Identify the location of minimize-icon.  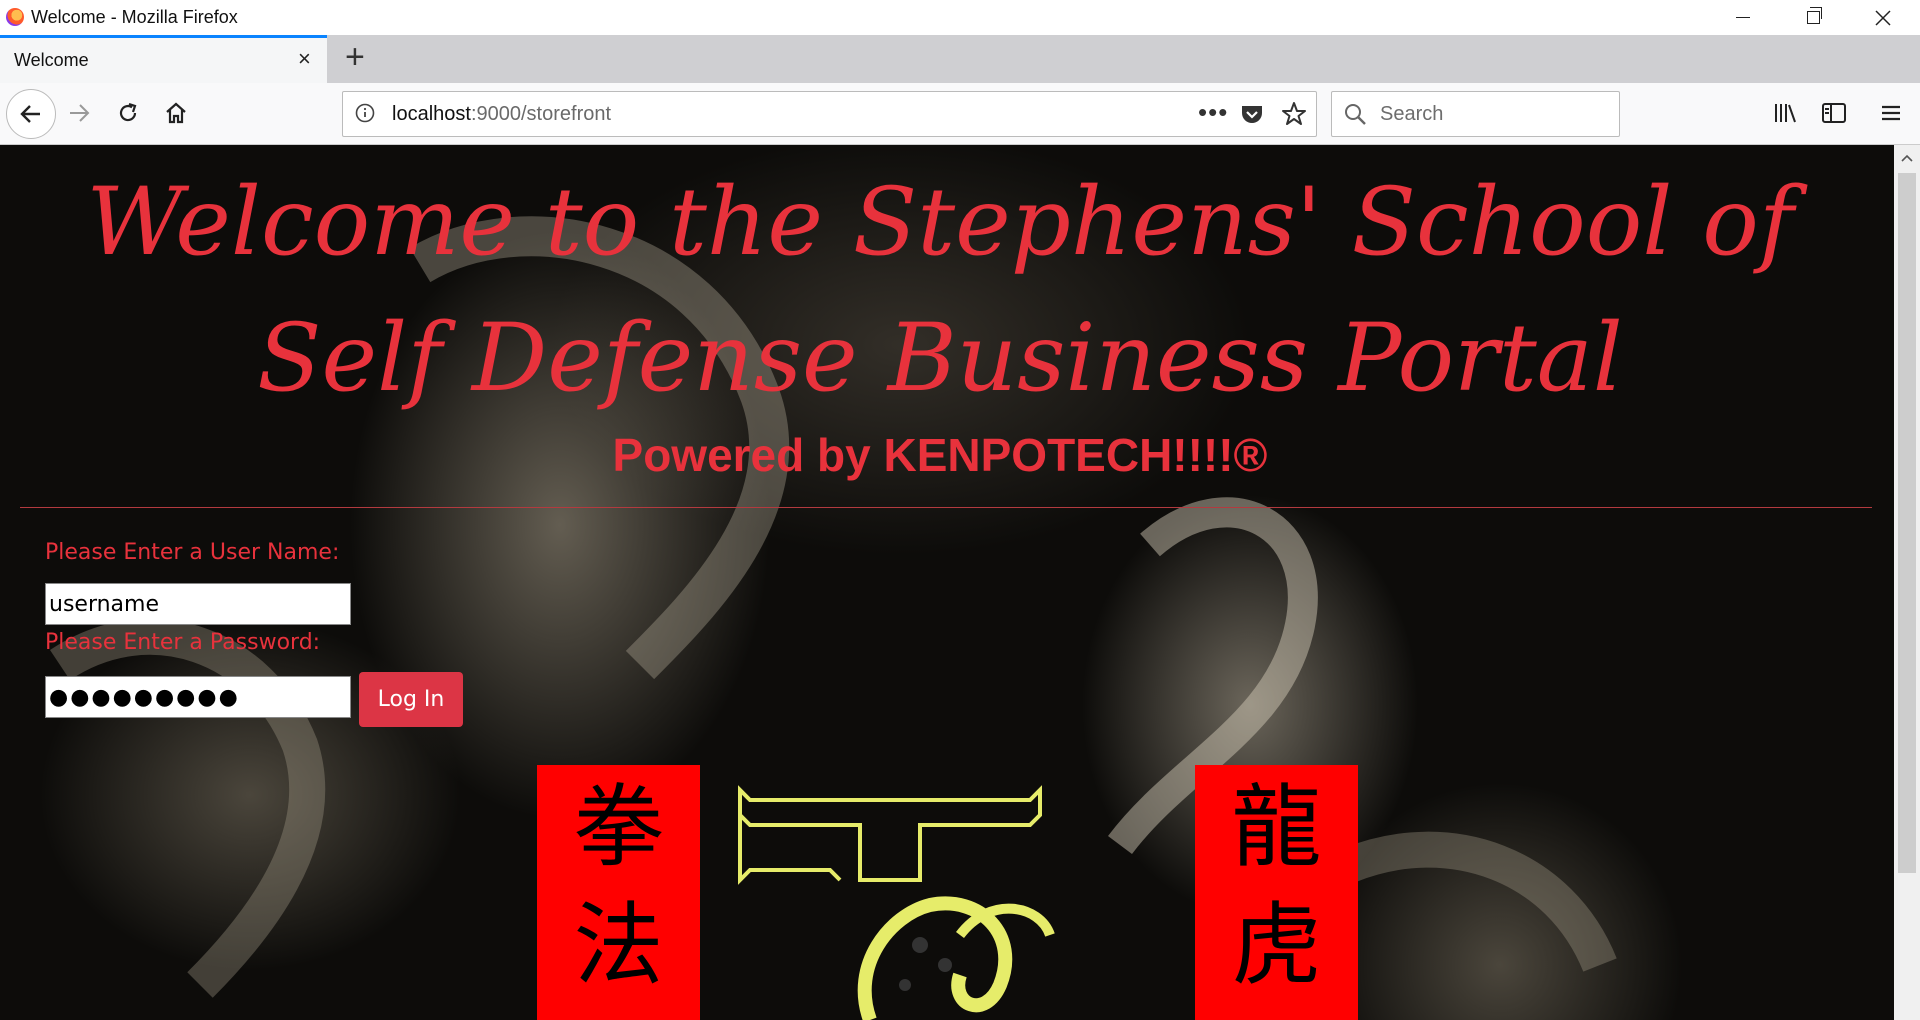
(1743, 17).